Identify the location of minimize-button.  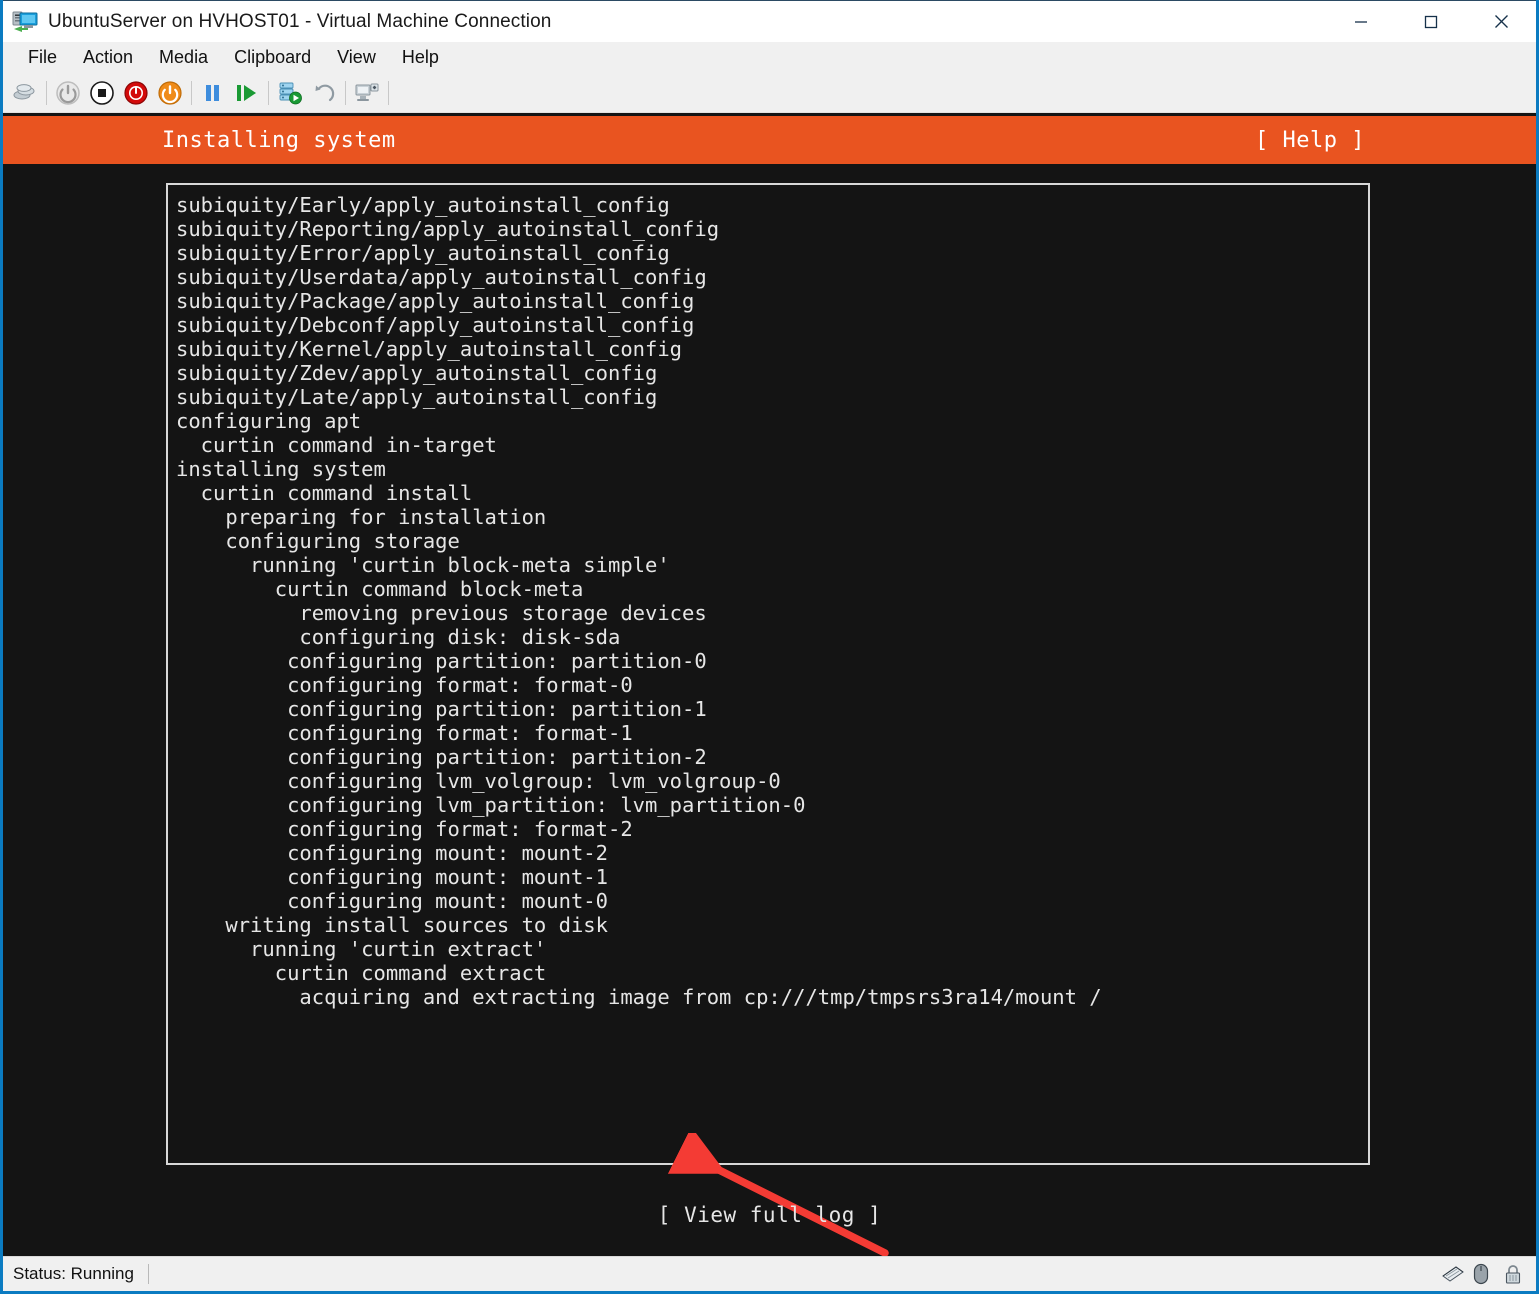
(1361, 21).